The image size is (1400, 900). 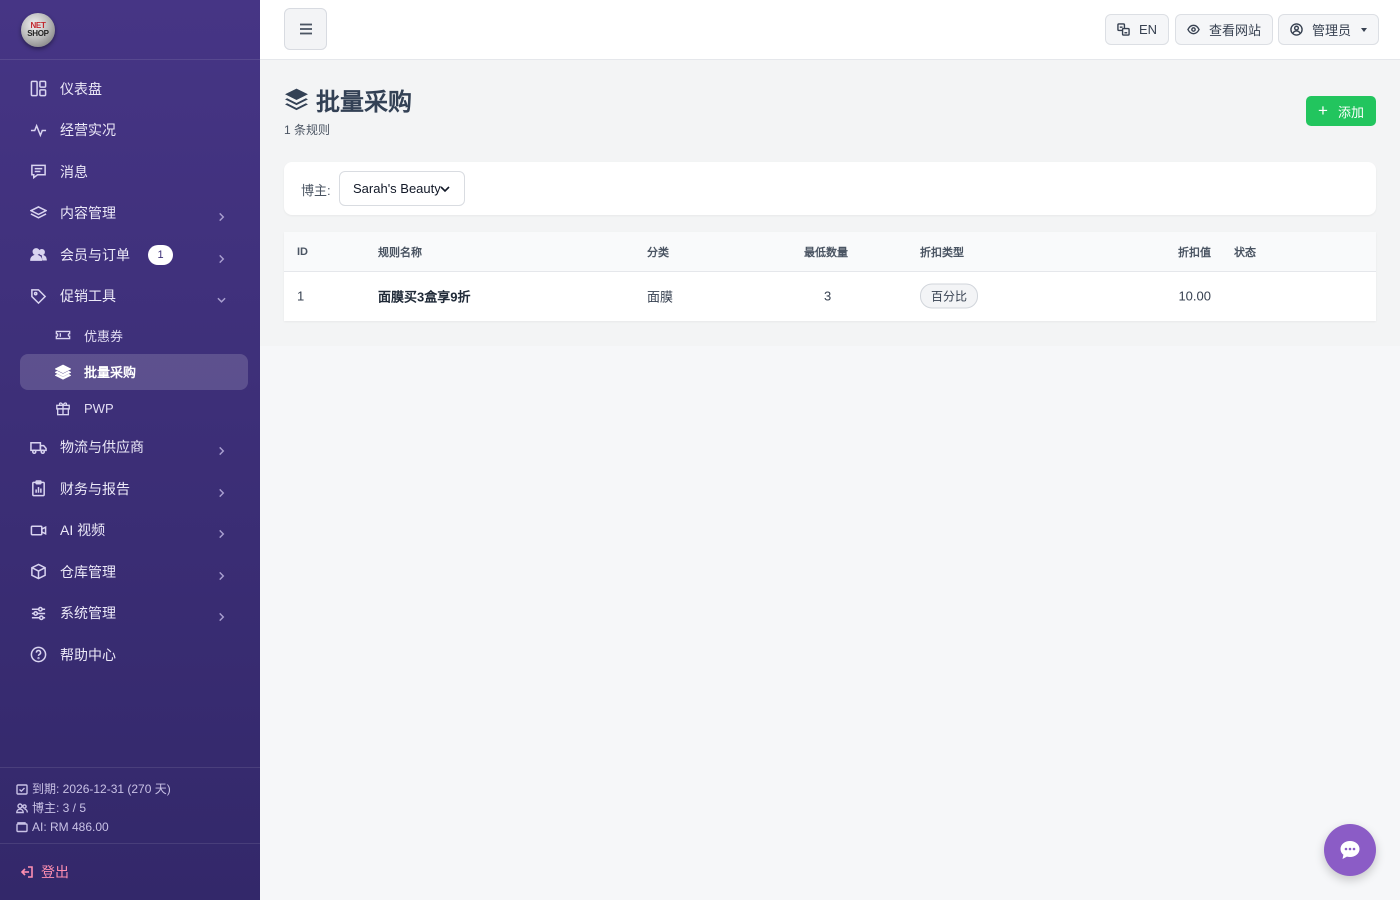 I want to click on sidebar-item-system: 系统管理, so click(x=130, y=614).